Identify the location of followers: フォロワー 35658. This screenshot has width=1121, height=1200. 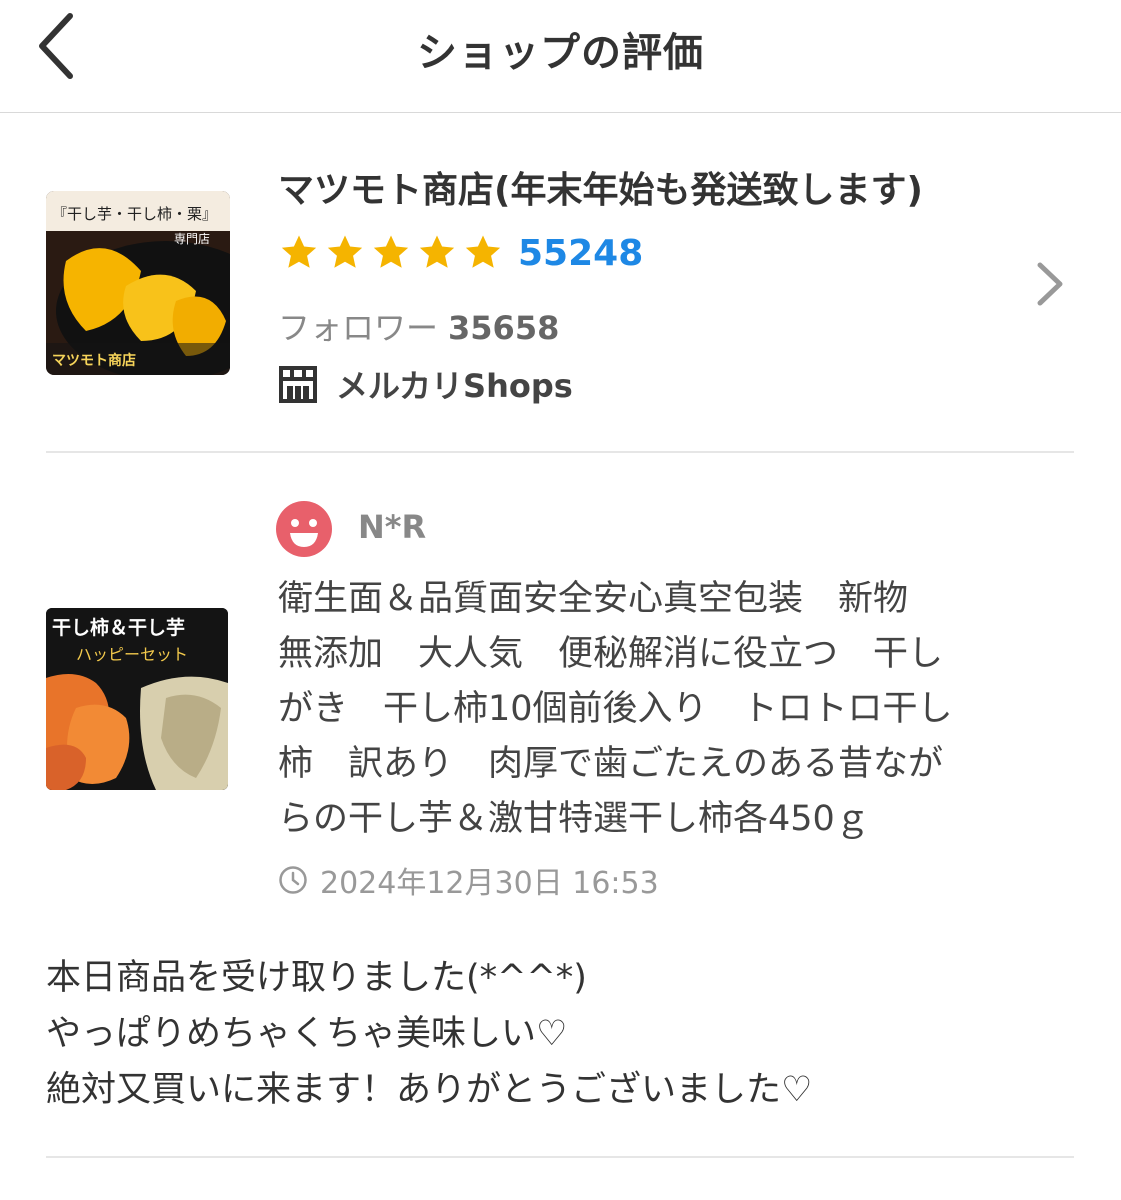
(418, 326).